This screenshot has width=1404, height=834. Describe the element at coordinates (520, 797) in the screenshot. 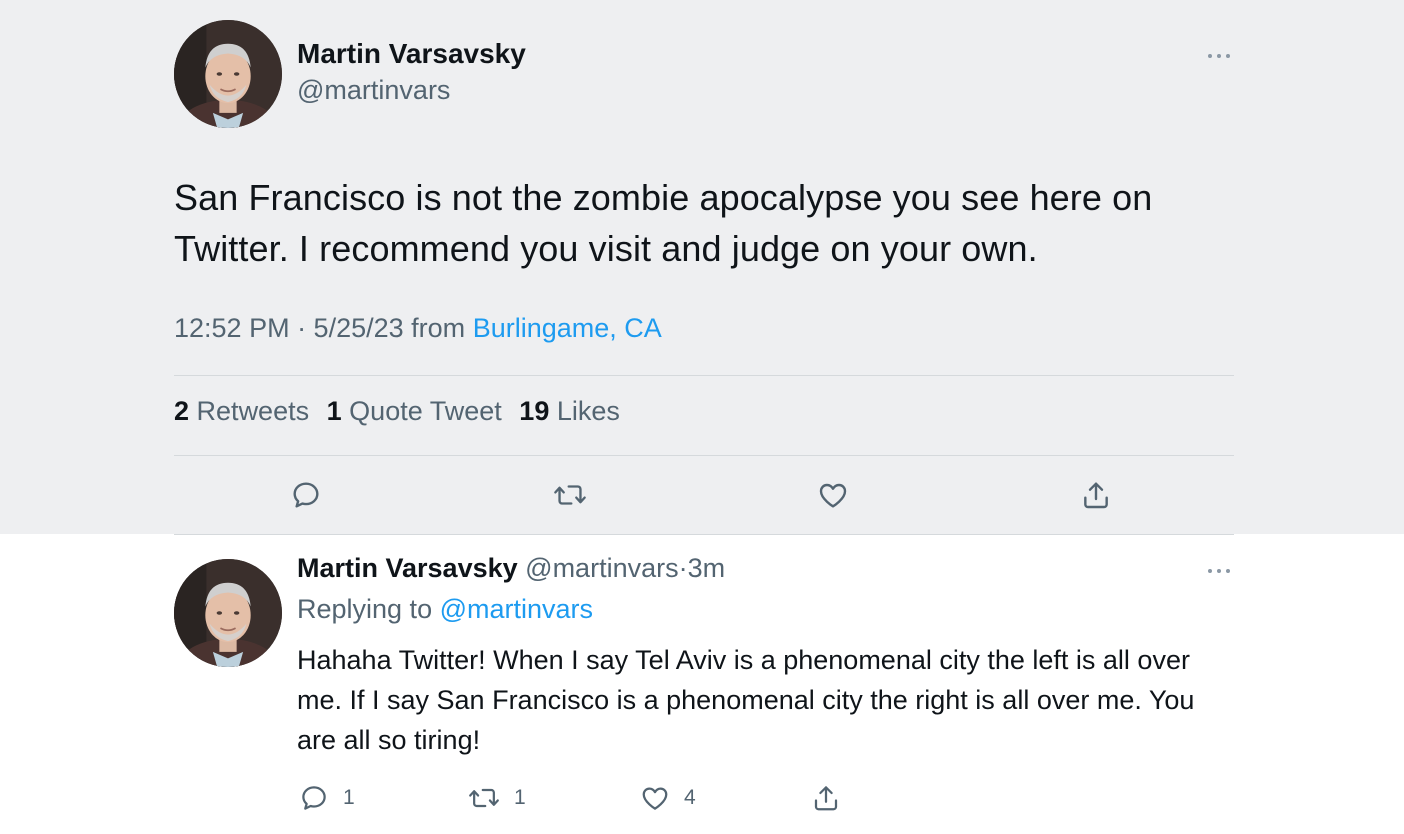

I see `retweet-count: 1` at that location.